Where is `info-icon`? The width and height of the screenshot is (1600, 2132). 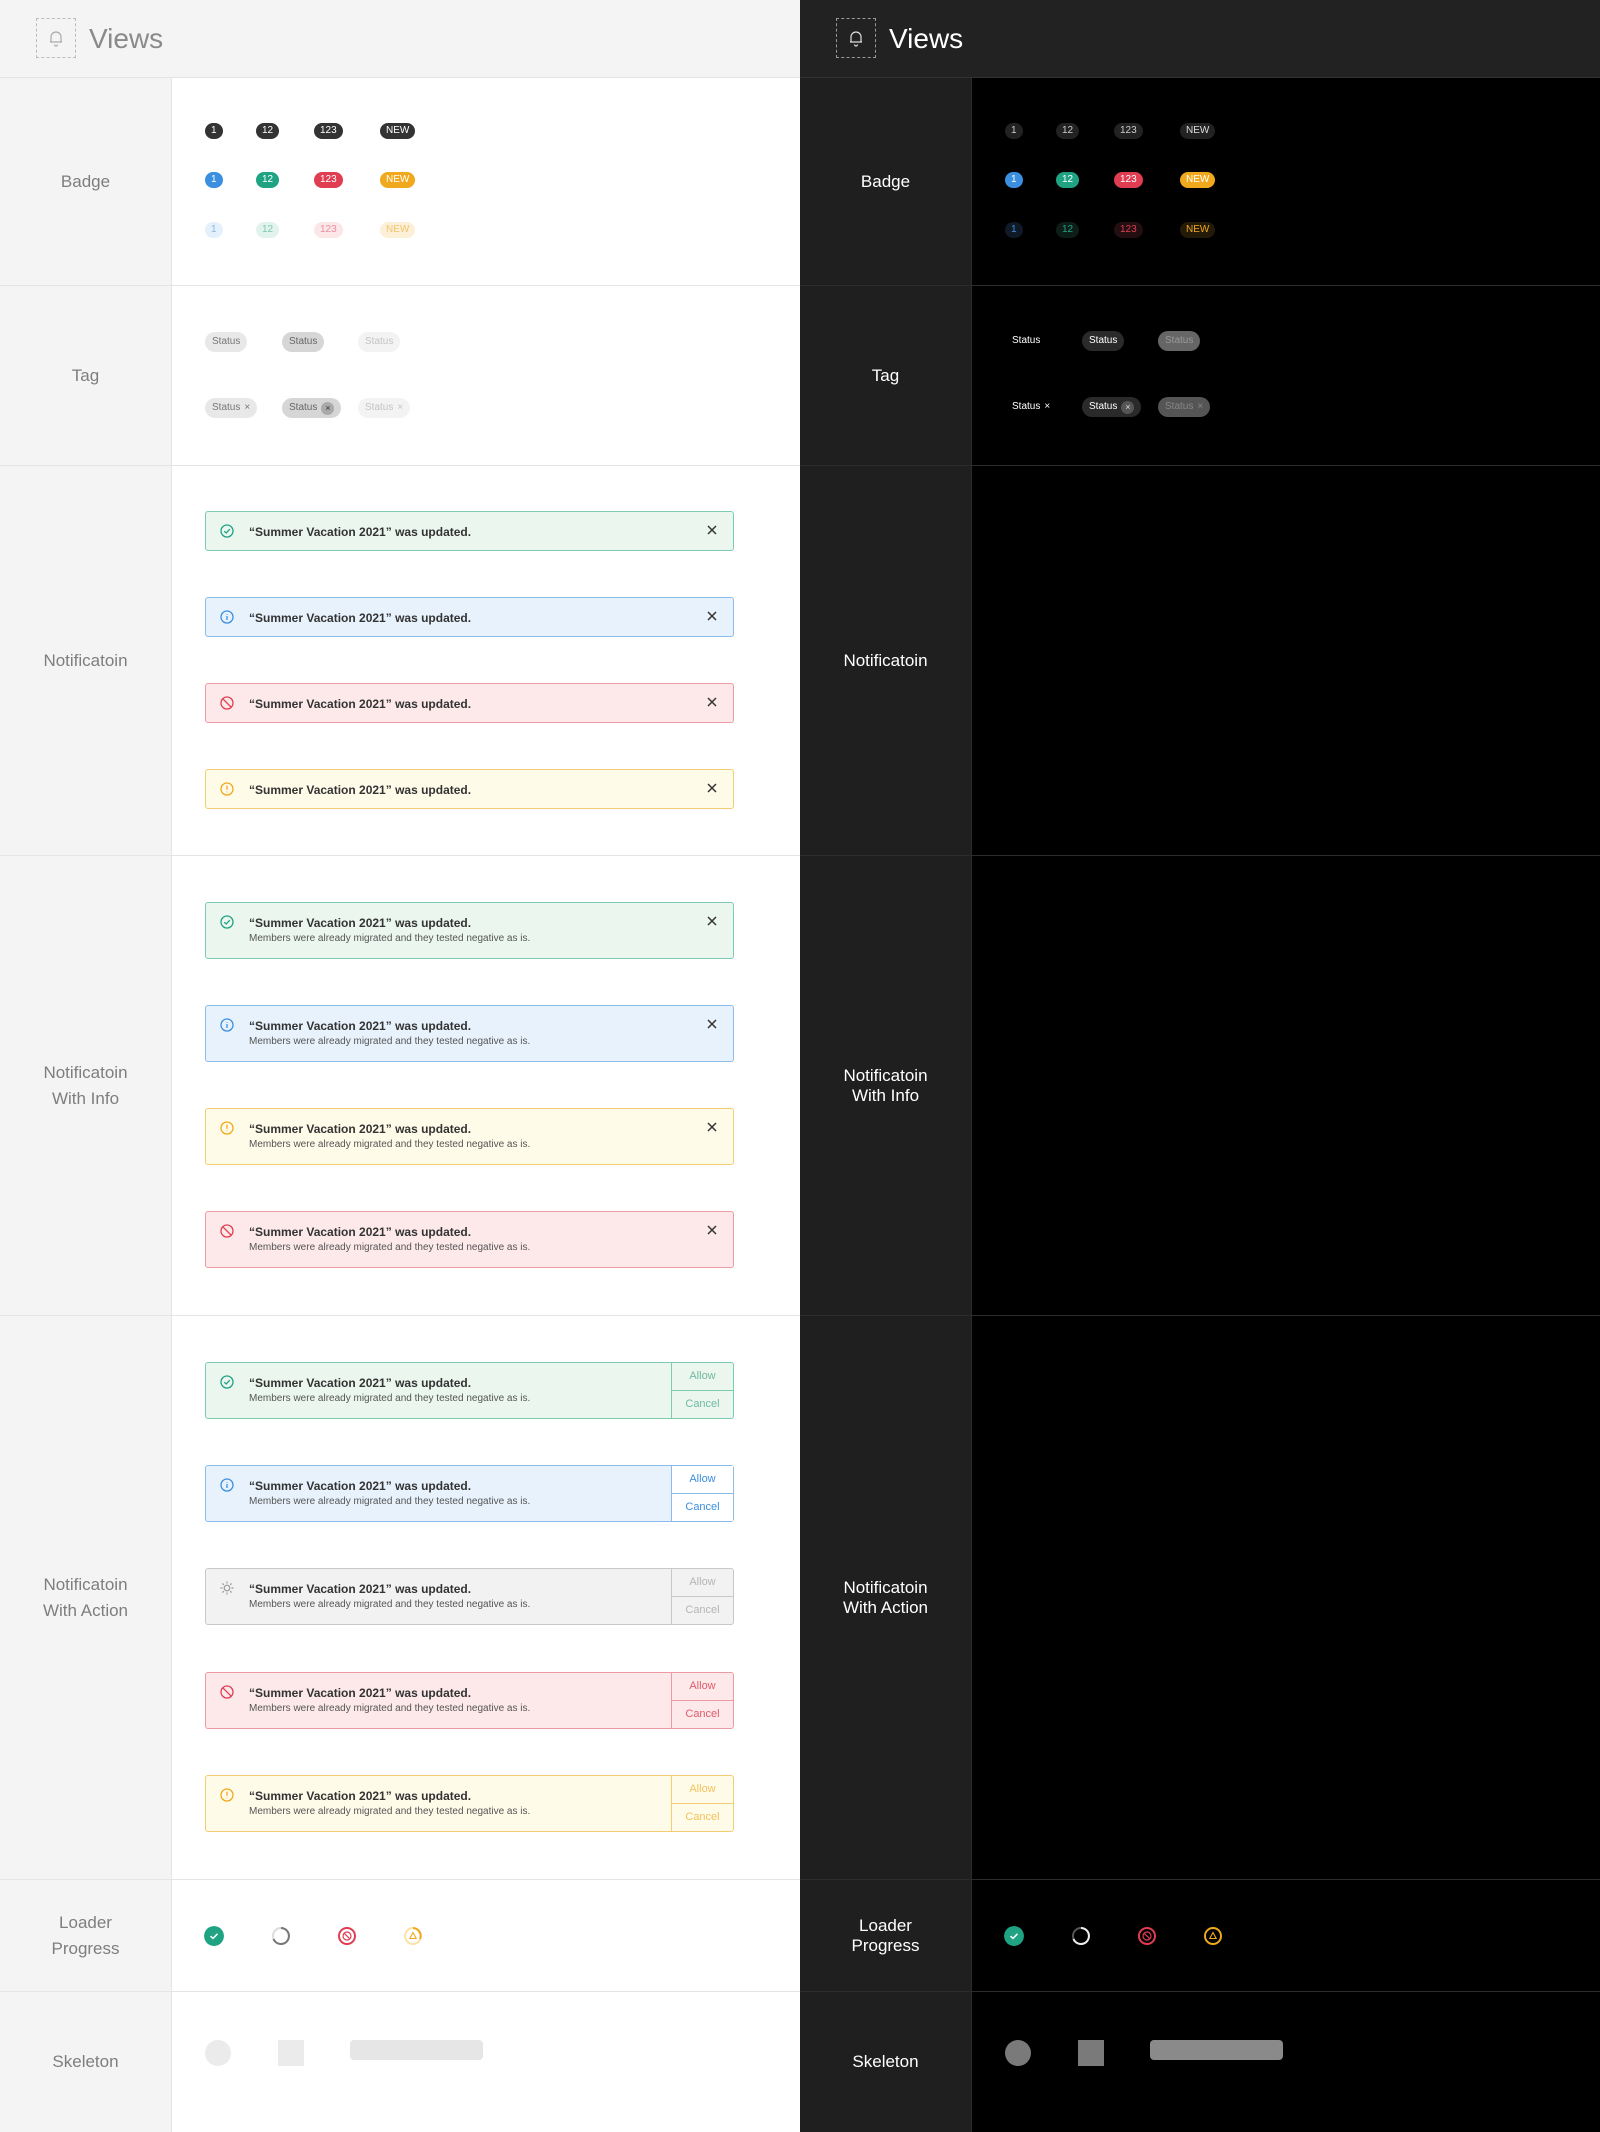 info-icon is located at coordinates (227, 617).